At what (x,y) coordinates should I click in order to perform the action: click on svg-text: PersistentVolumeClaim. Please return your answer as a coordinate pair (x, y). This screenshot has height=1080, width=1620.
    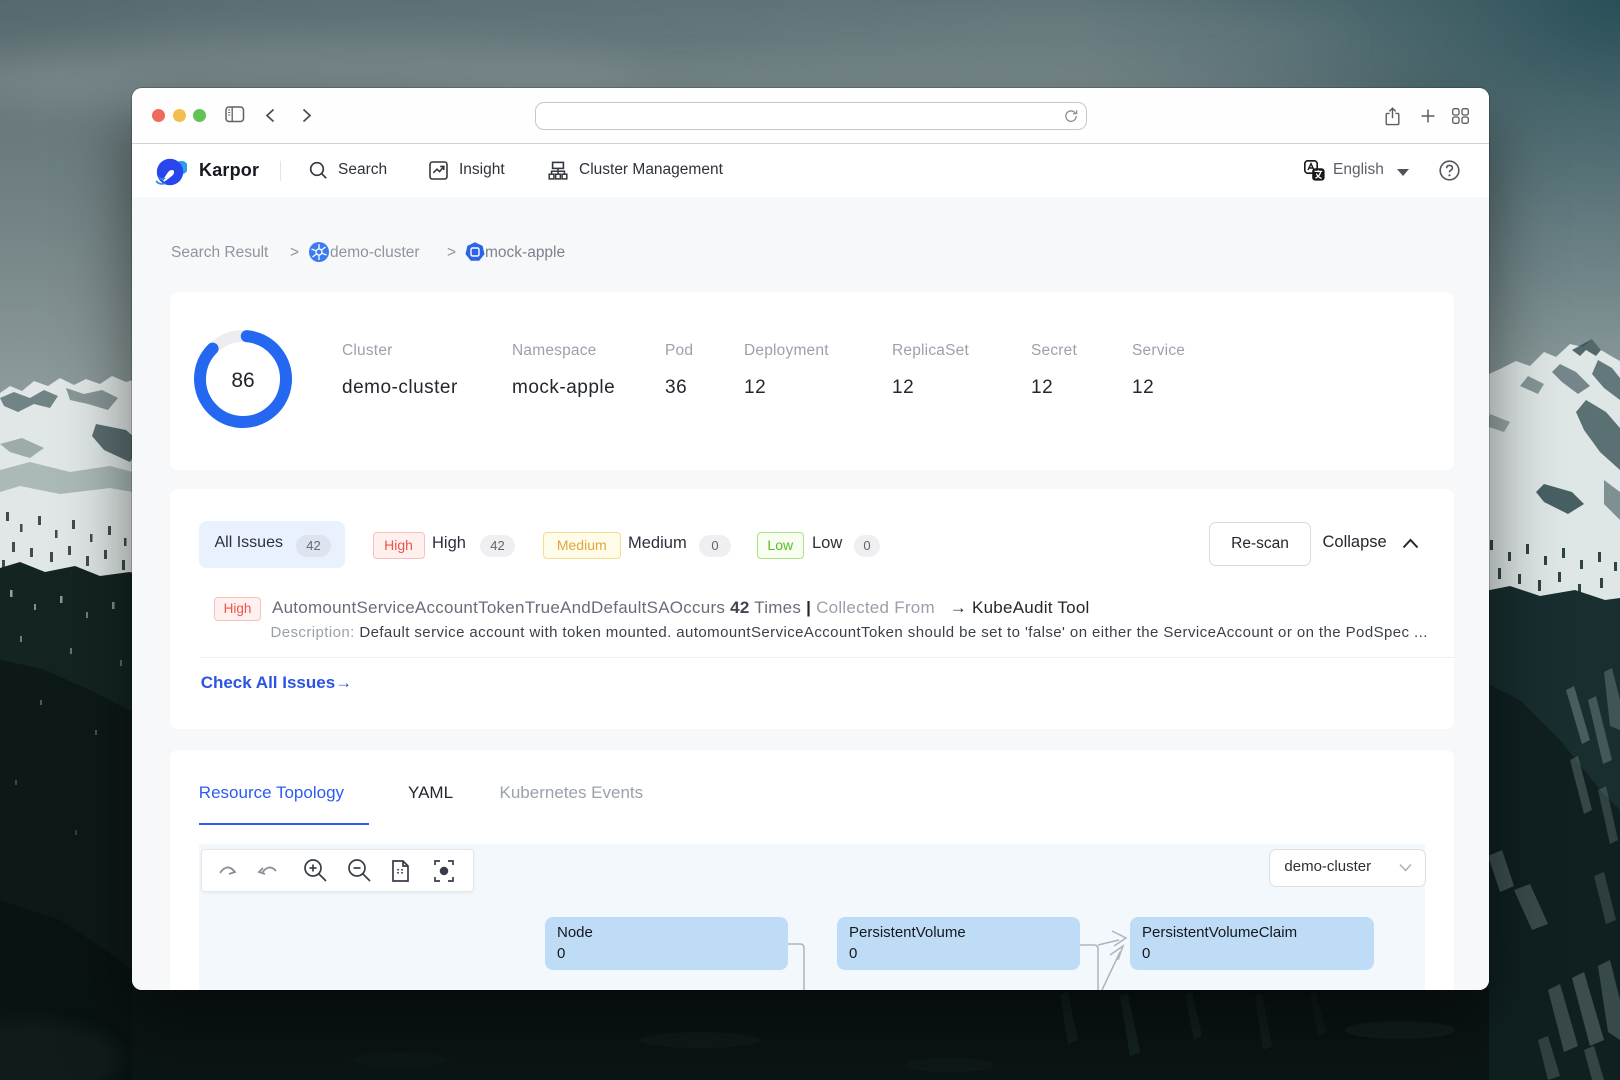
    Looking at the image, I should click on (1219, 932).